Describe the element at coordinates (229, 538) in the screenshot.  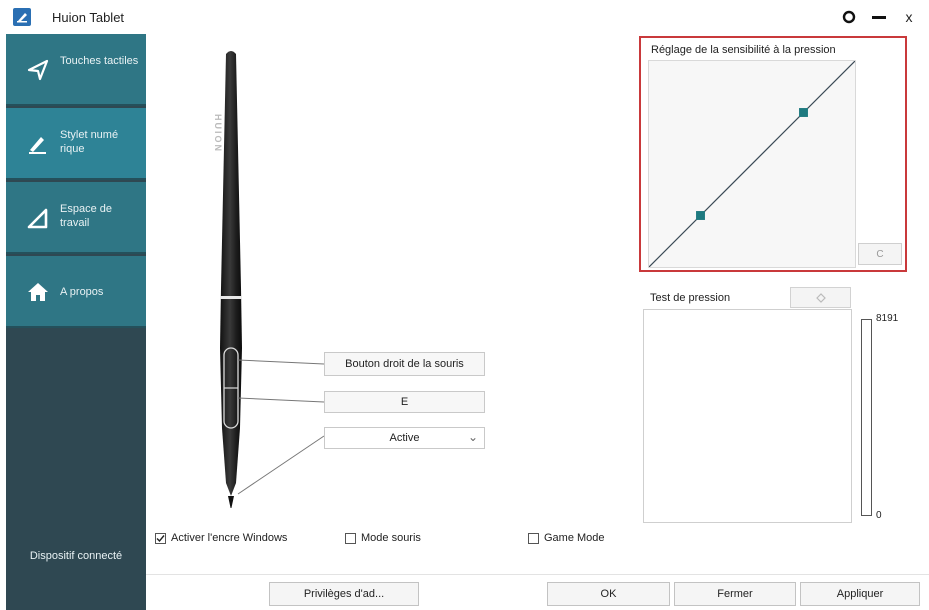
I see `windows-ink-label: Activer l'encre Windows` at that location.